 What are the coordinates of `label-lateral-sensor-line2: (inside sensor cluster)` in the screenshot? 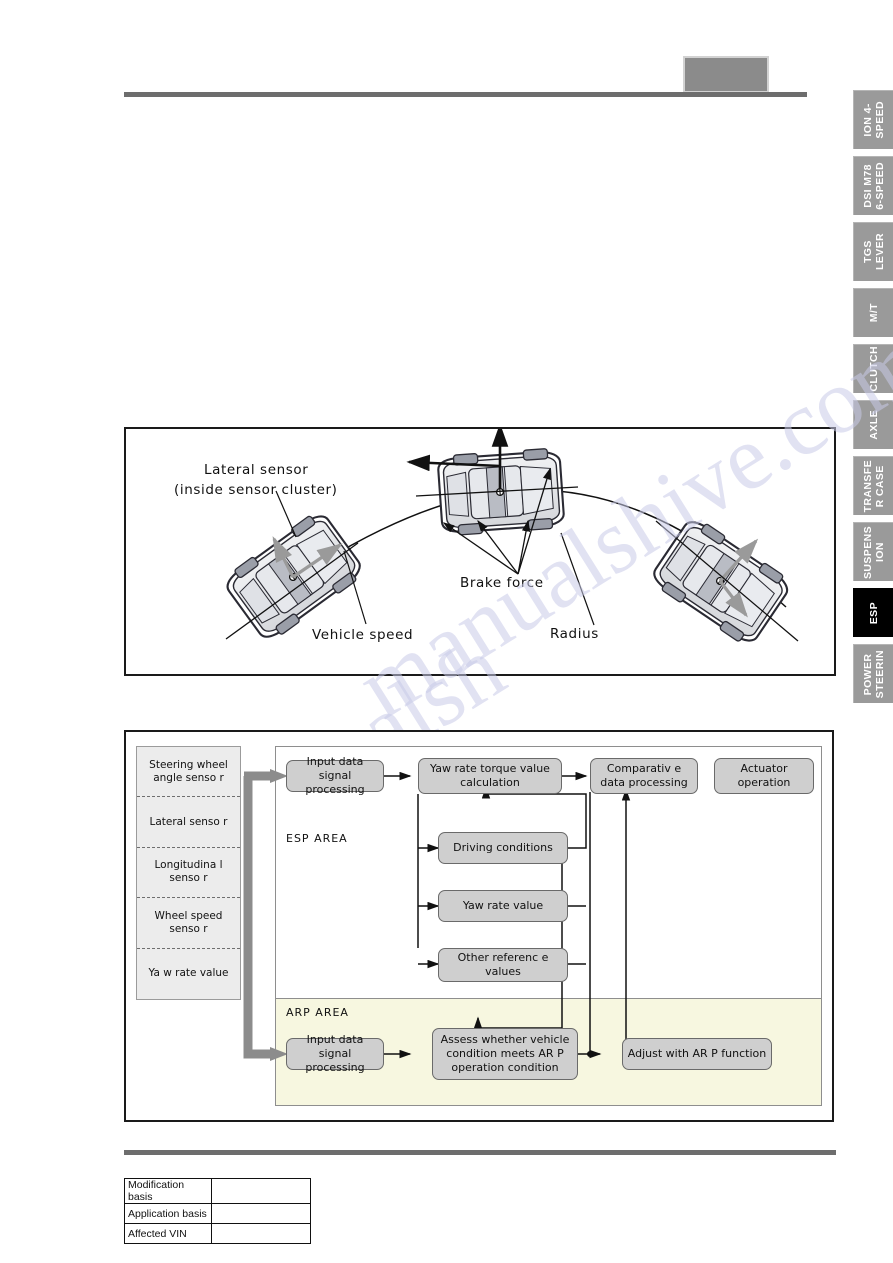 It's located at (256, 490).